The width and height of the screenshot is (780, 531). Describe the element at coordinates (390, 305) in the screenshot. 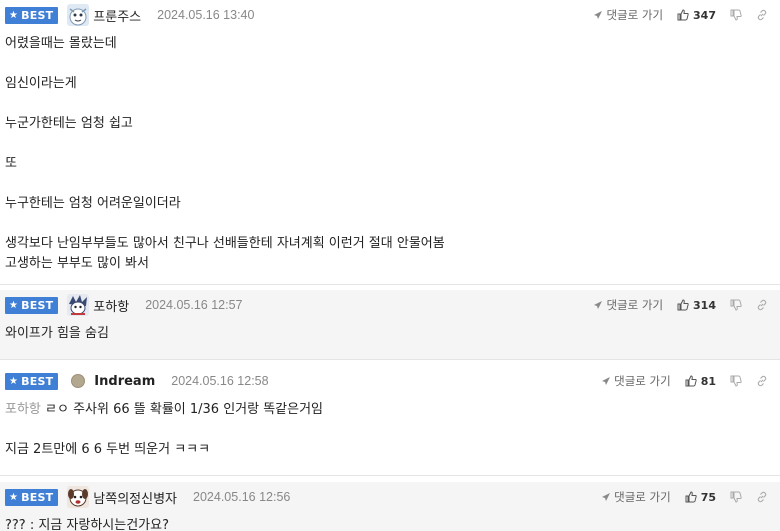

I see `comment-header: ★ BEST 포하항 2024.05.16 12:57 댓글로 가기 314` at that location.